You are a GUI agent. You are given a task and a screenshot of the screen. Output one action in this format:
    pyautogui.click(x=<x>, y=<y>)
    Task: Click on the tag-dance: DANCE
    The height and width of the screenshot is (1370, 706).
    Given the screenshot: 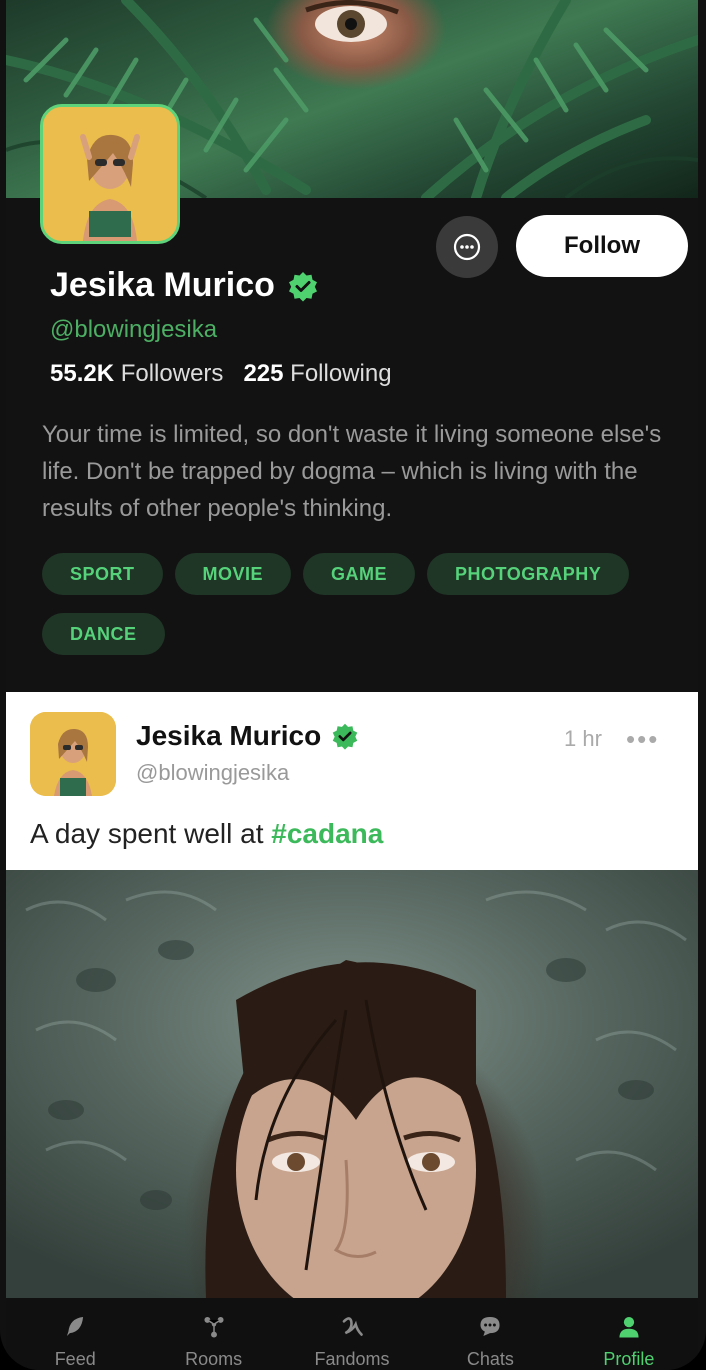 What is the action you would take?
    pyautogui.click(x=103, y=634)
    